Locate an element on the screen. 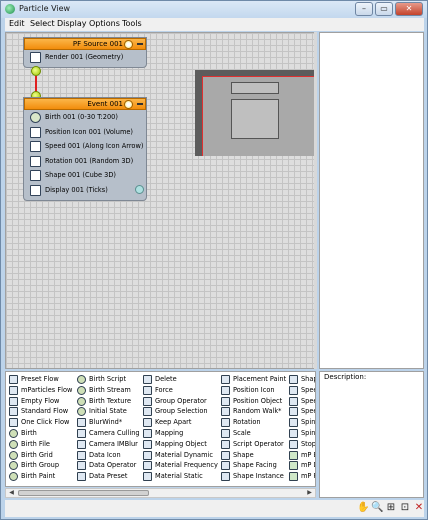  depot-horizontal-scrollbar: ◀ ▶ is located at coordinates (160, 493).